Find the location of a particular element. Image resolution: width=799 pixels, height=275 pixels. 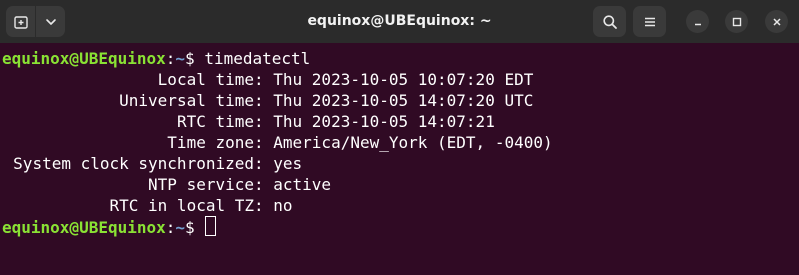

output-line: NTP service: active is located at coordinates (166, 184).